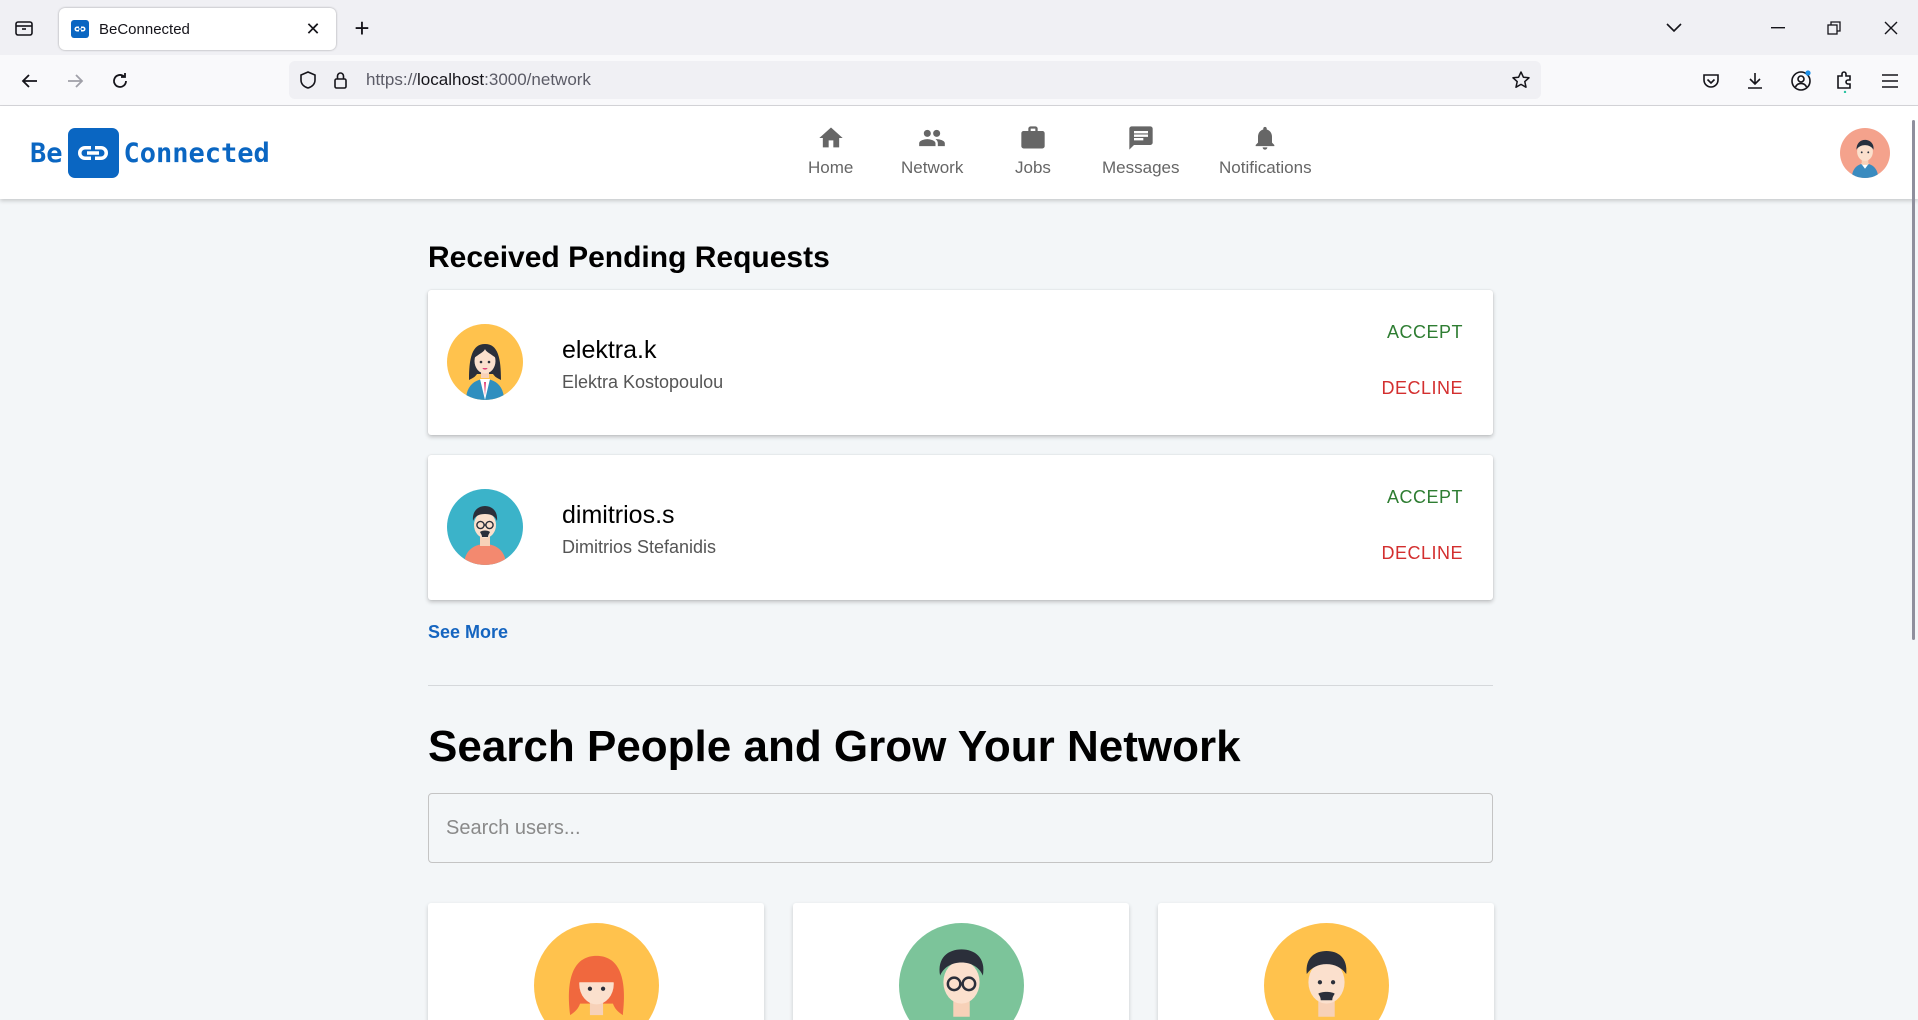 The width and height of the screenshot is (1918, 1020). I want to click on favicon-icon, so click(80, 29).